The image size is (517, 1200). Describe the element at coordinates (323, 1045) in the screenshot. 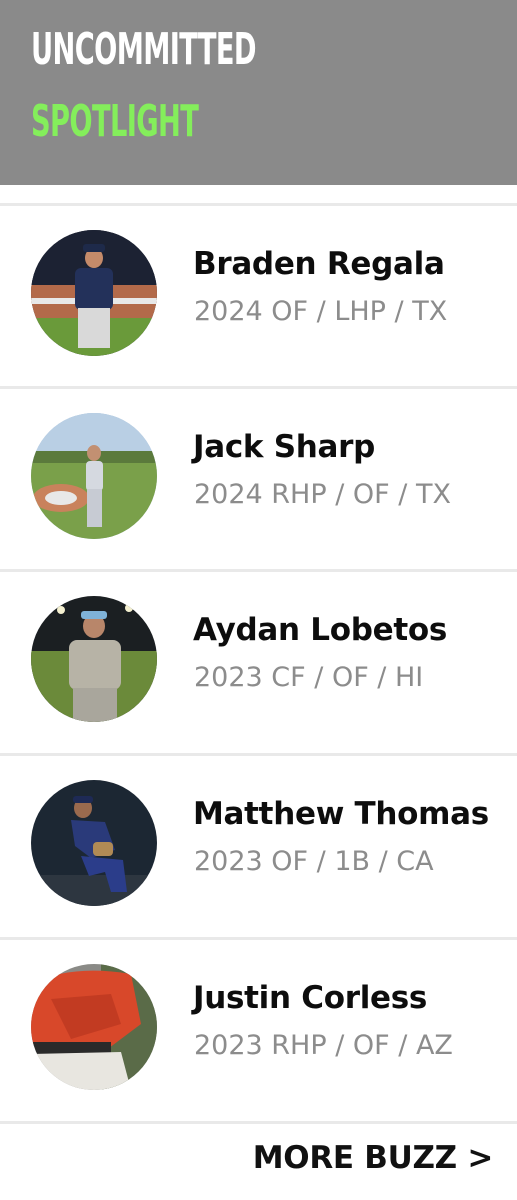

I see `player-meta: 2023 RHP / OF / AZ` at that location.